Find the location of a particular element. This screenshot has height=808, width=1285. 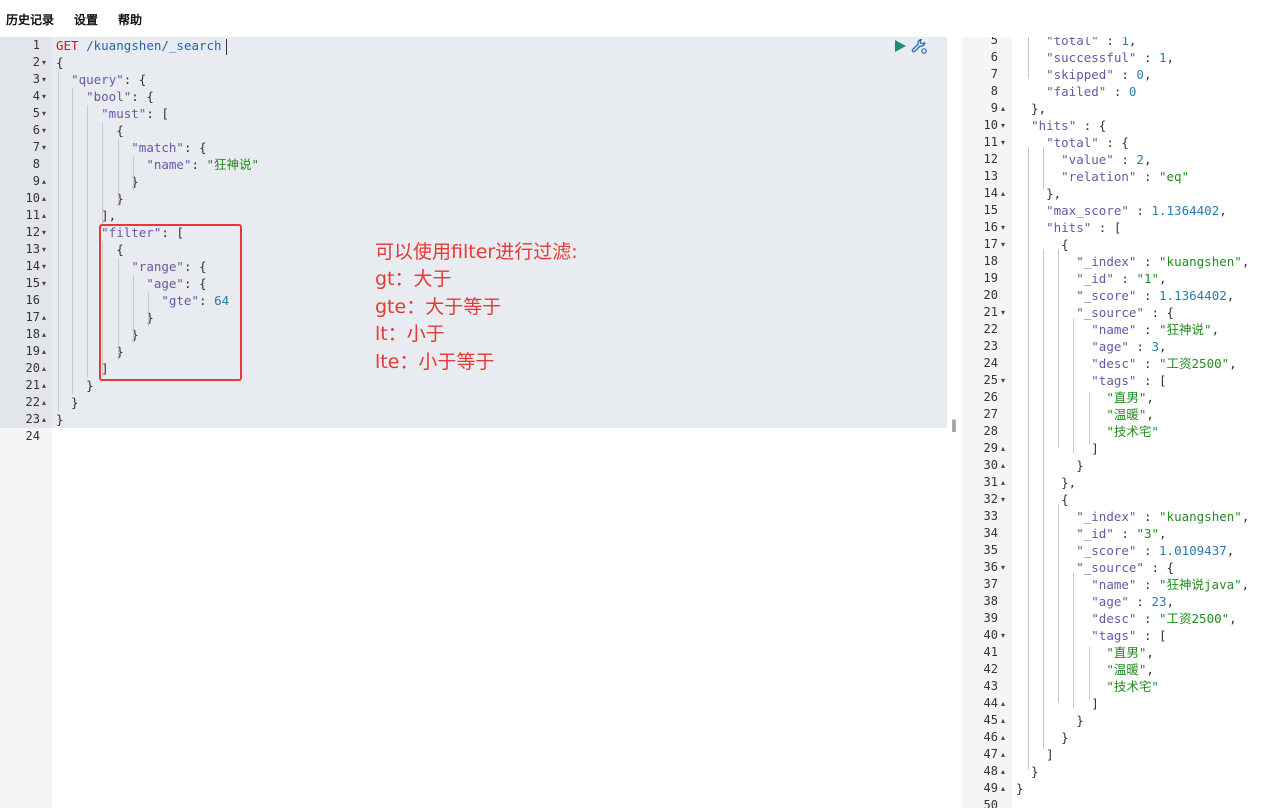

response_editor-code-line: "value" : 2, is located at coordinates (1083, 159).